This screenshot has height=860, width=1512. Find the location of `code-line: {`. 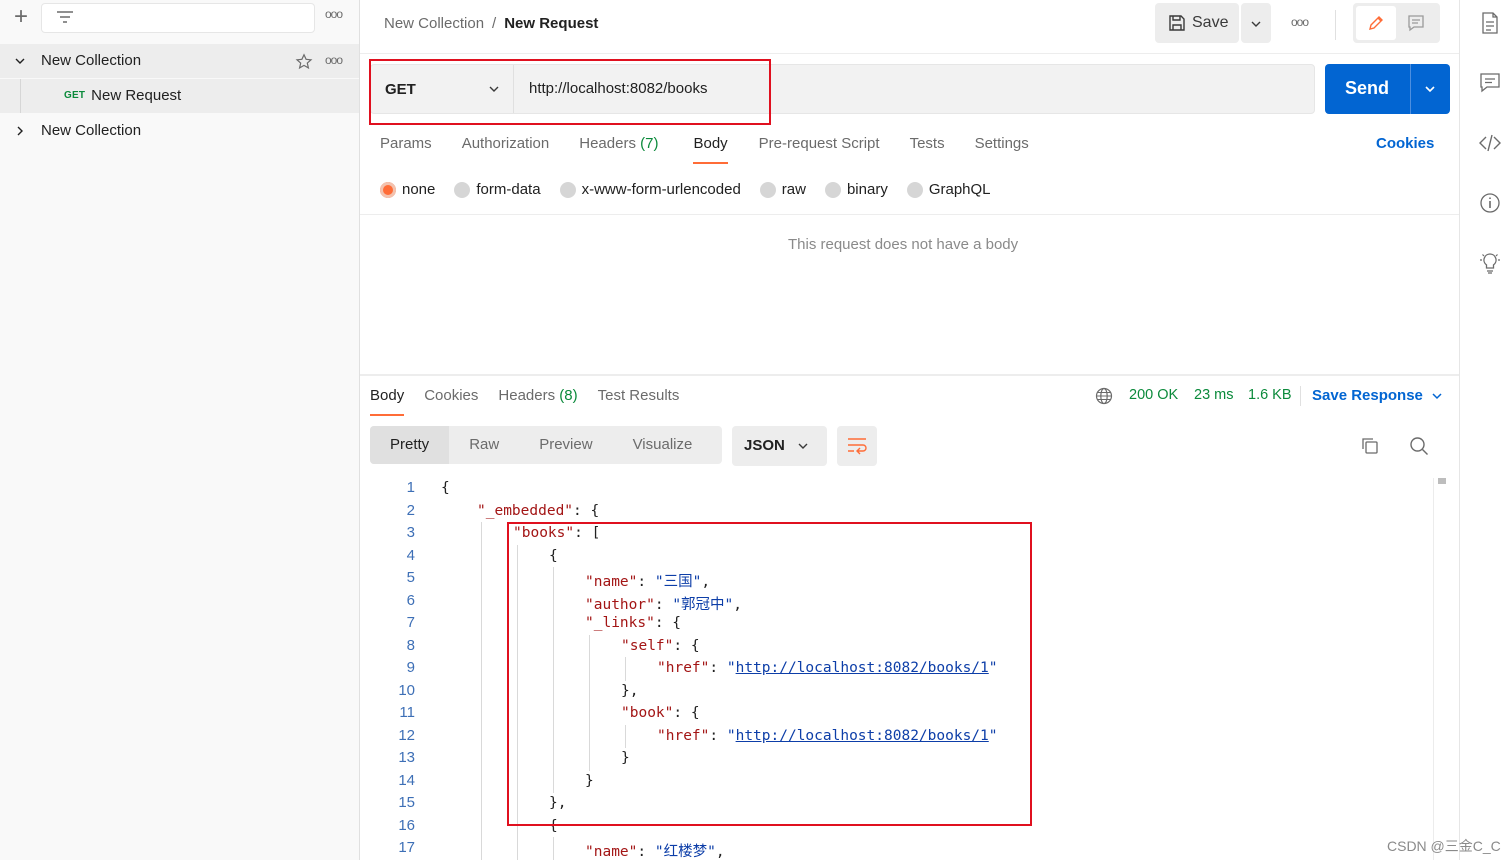

code-line: { is located at coordinates (445, 488).